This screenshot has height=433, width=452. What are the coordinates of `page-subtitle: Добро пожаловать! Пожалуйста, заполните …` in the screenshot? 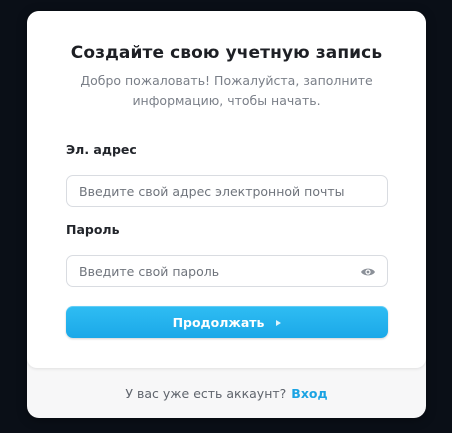 It's located at (226, 90).